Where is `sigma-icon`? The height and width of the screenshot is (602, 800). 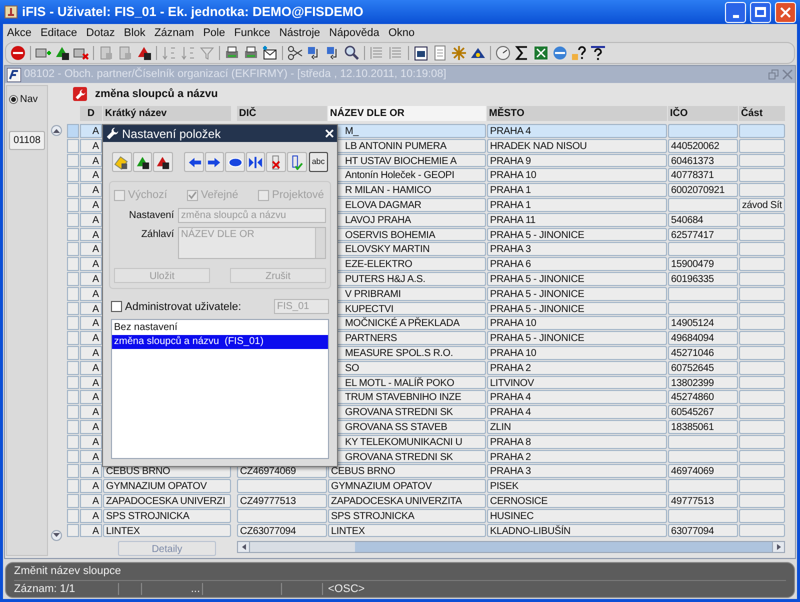
sigma-icon is located at coordinates (522, 53).